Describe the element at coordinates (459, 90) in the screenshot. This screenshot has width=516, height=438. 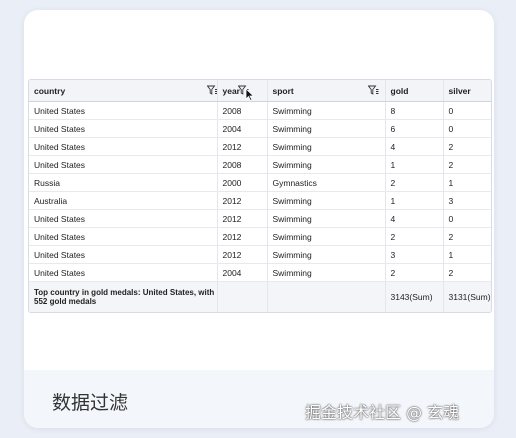
I see `column-header-label: silver` at that location.